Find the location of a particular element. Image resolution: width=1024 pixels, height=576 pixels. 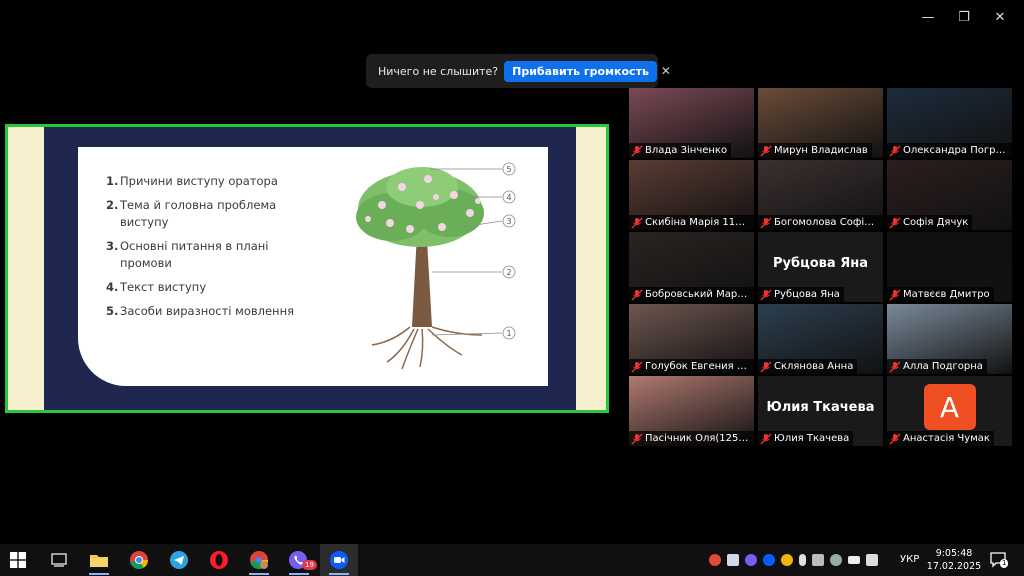

participant-tile: Рубцова Яна Рубцова Яна is located at coordinates (820, 267).